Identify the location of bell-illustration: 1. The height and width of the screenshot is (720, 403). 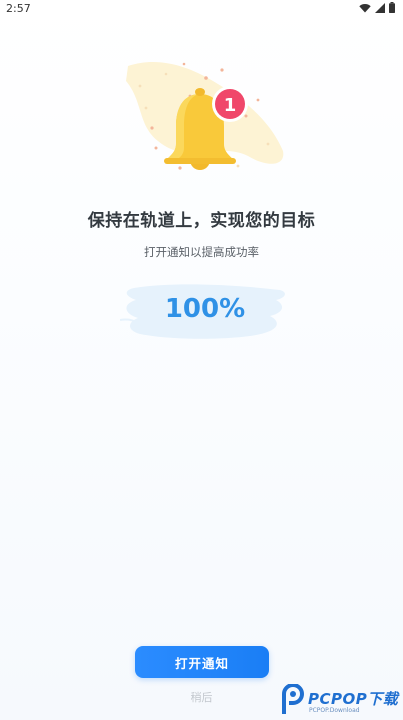
(204, 124).